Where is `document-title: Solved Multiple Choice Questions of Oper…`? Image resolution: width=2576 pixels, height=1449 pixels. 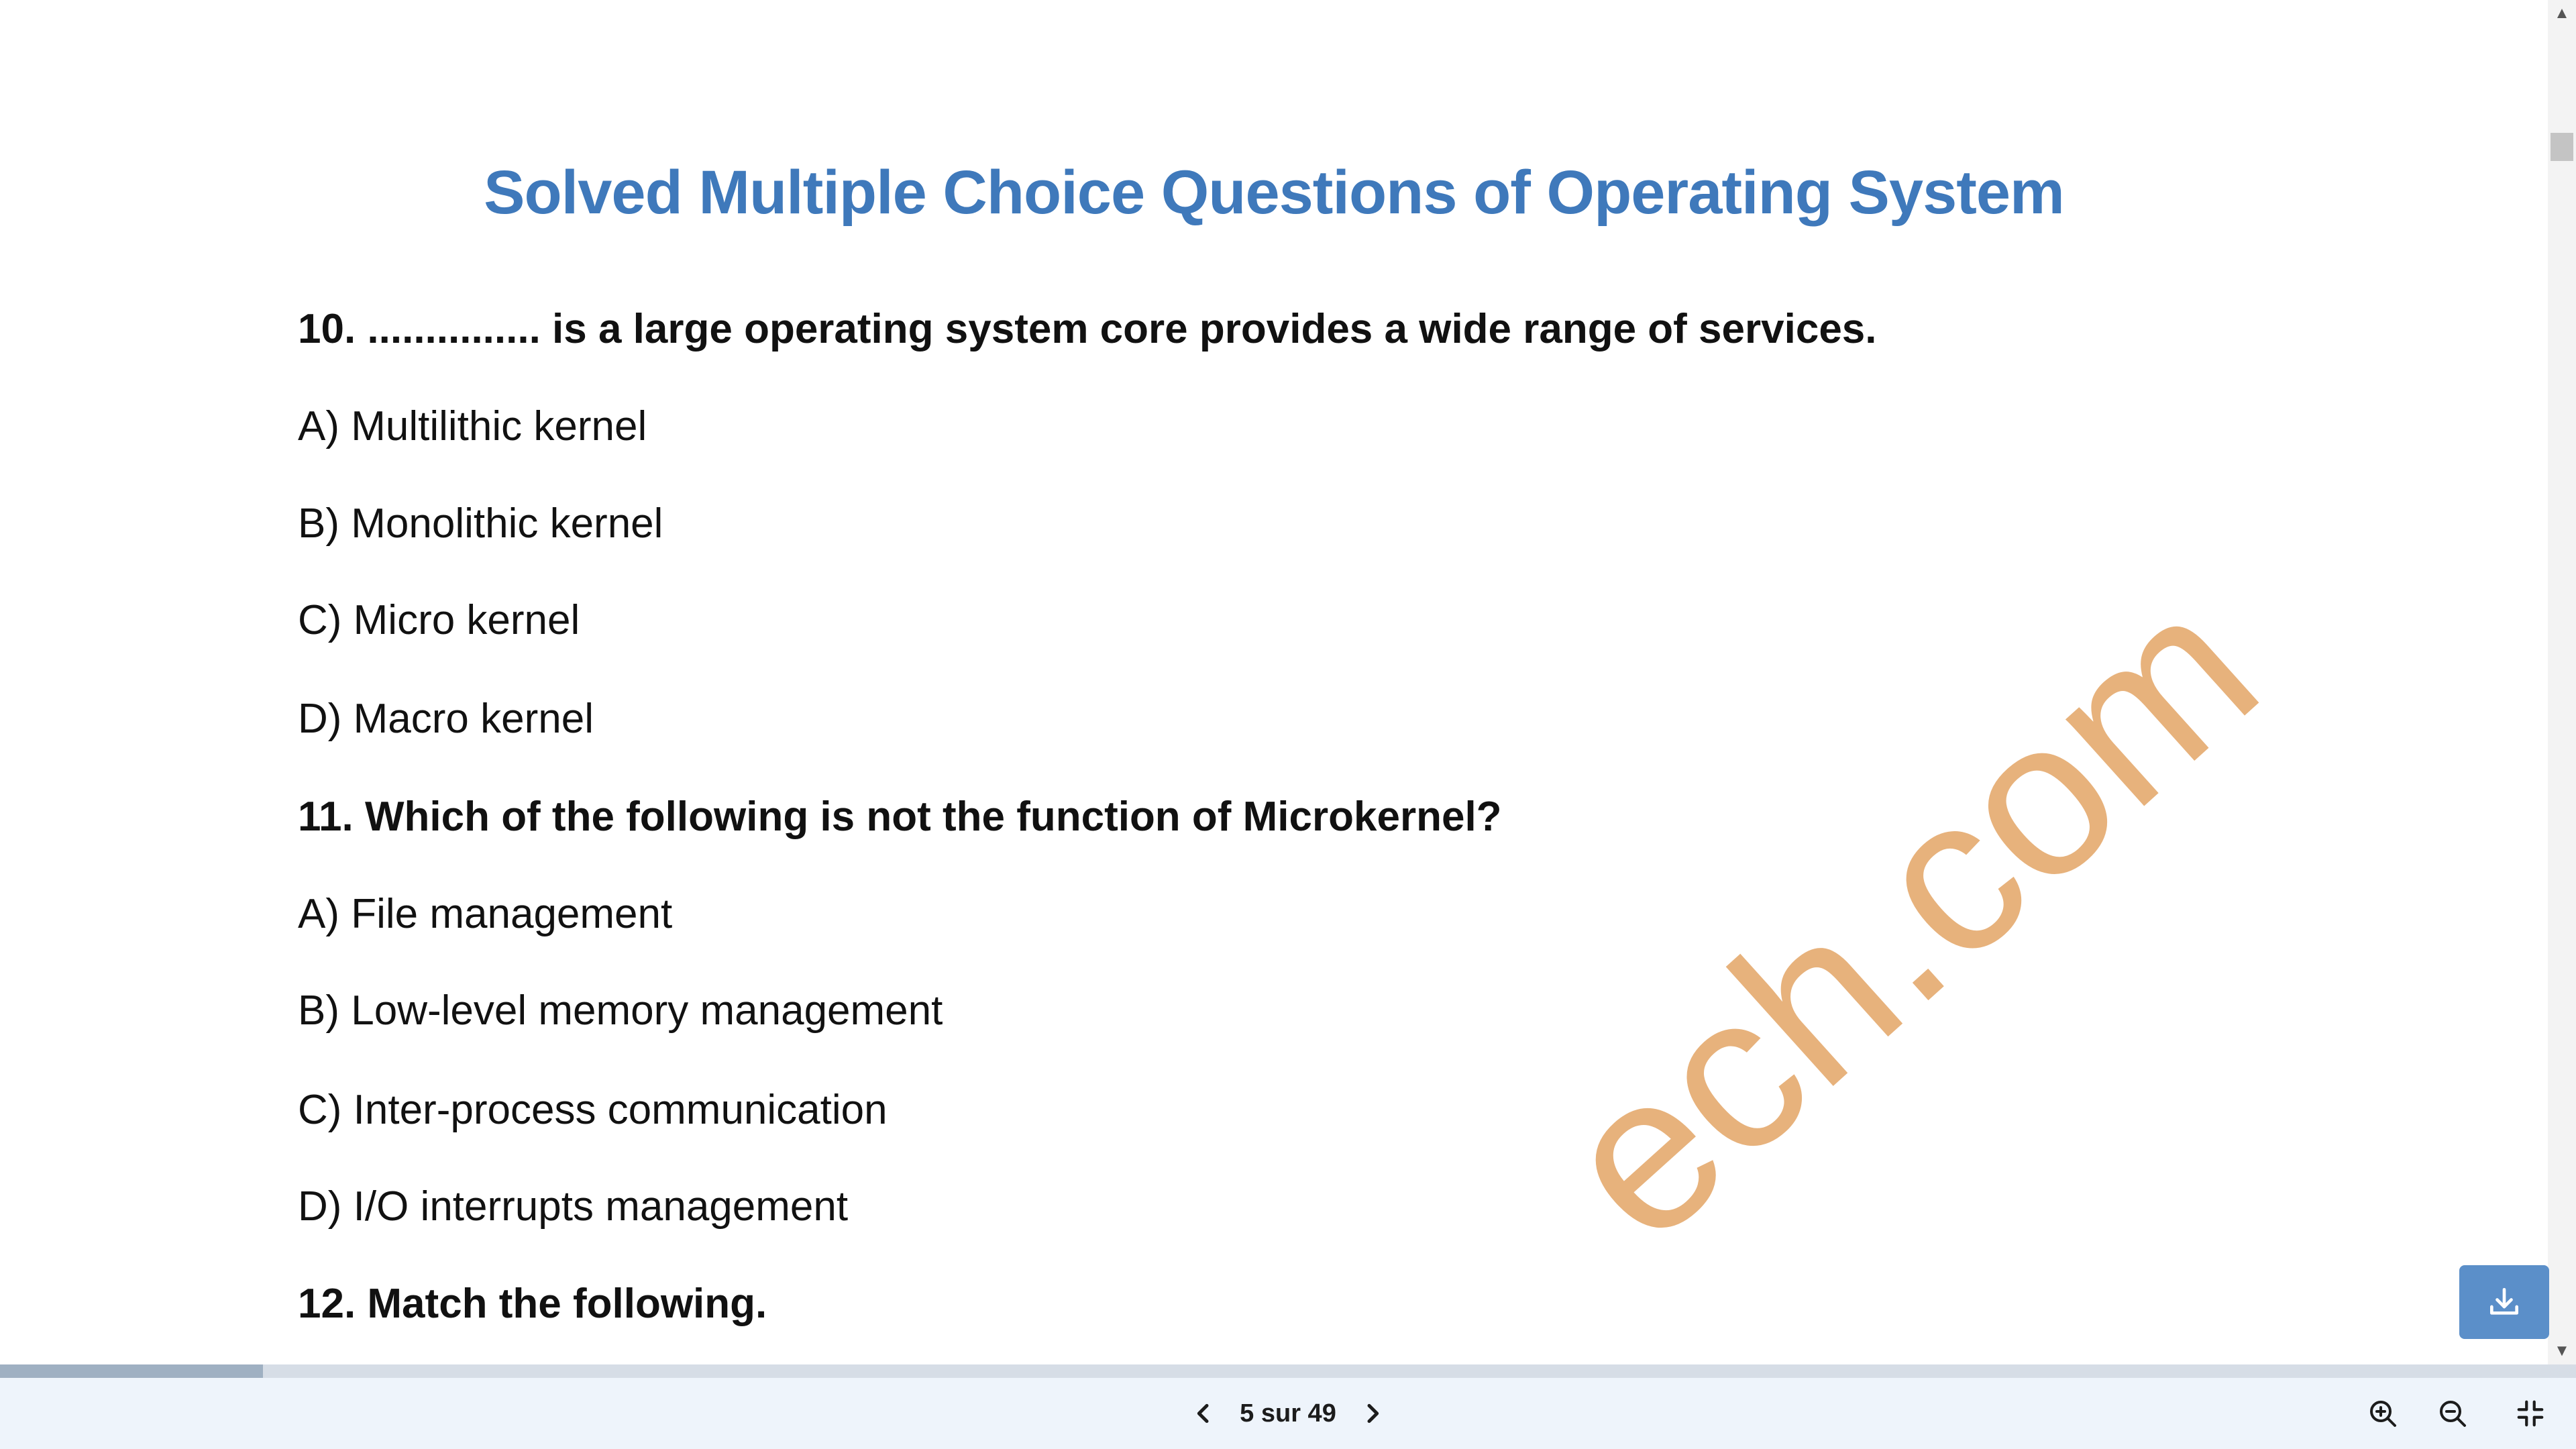 document-title: Solved Multiple Choice Questions of Oper… is located at coordinates (1274, 192).